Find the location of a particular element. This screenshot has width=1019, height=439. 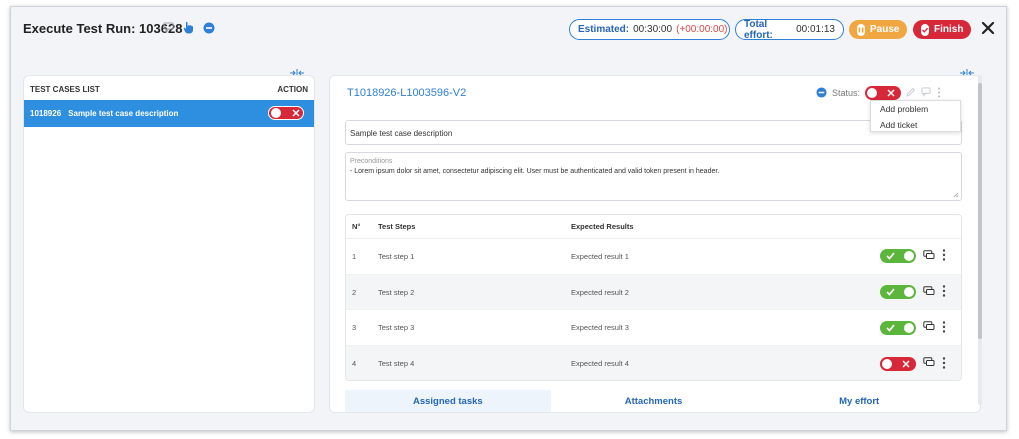

status-area: Status: is located at coordinates (878, 93).